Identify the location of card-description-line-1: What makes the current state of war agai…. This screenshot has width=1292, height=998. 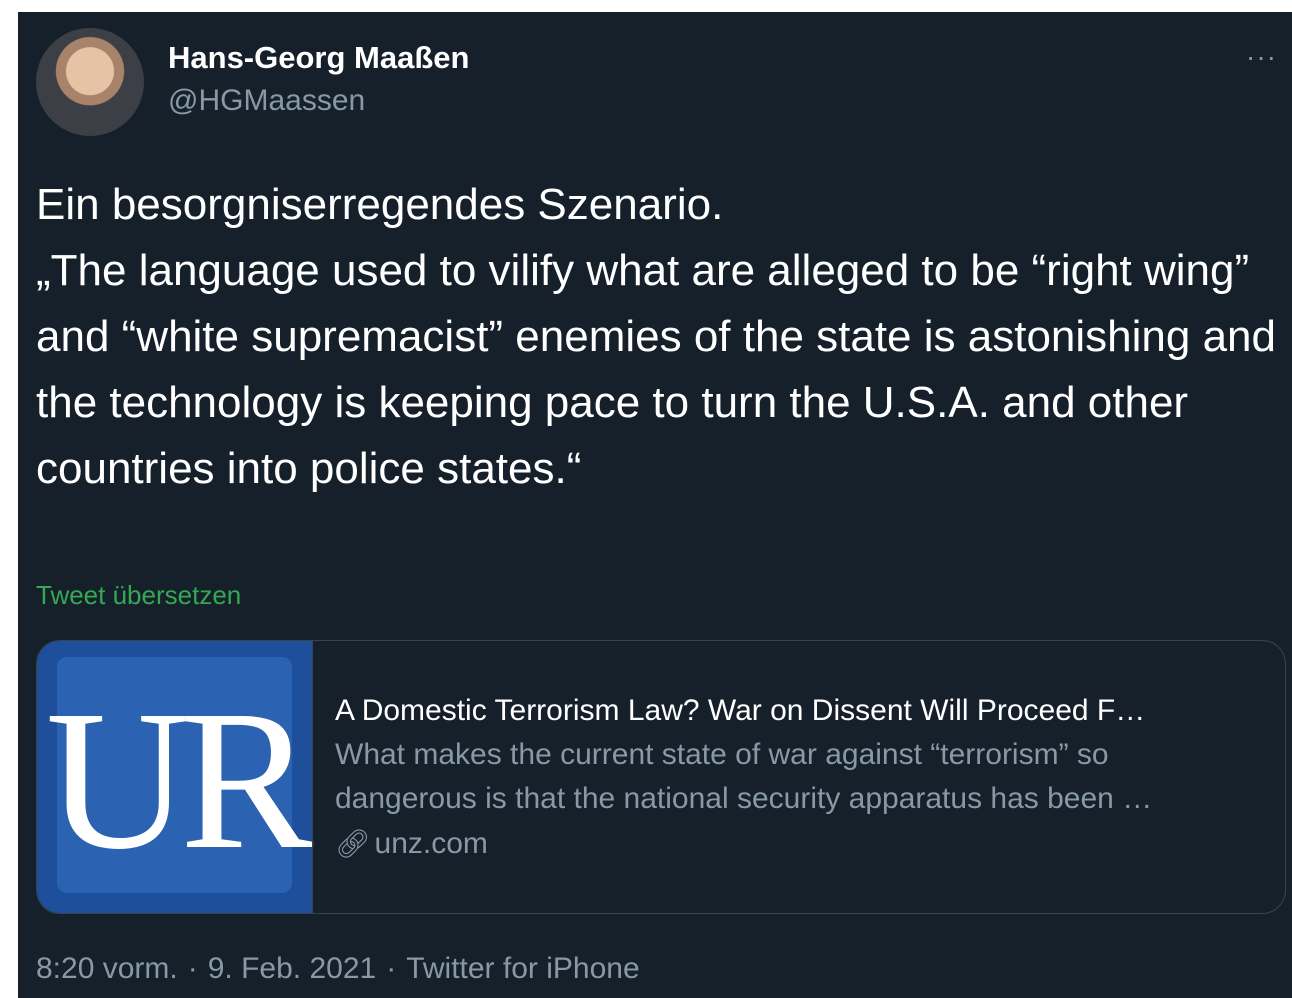
(722, 754).